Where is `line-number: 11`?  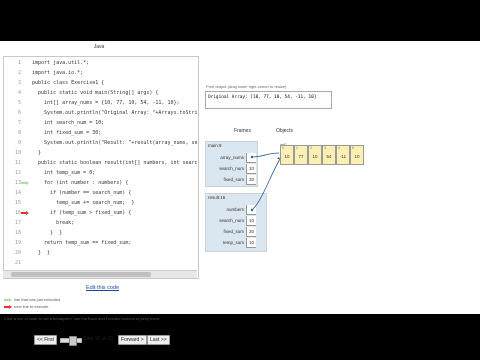
line-number: 11 is located at coordinates (17, 163).